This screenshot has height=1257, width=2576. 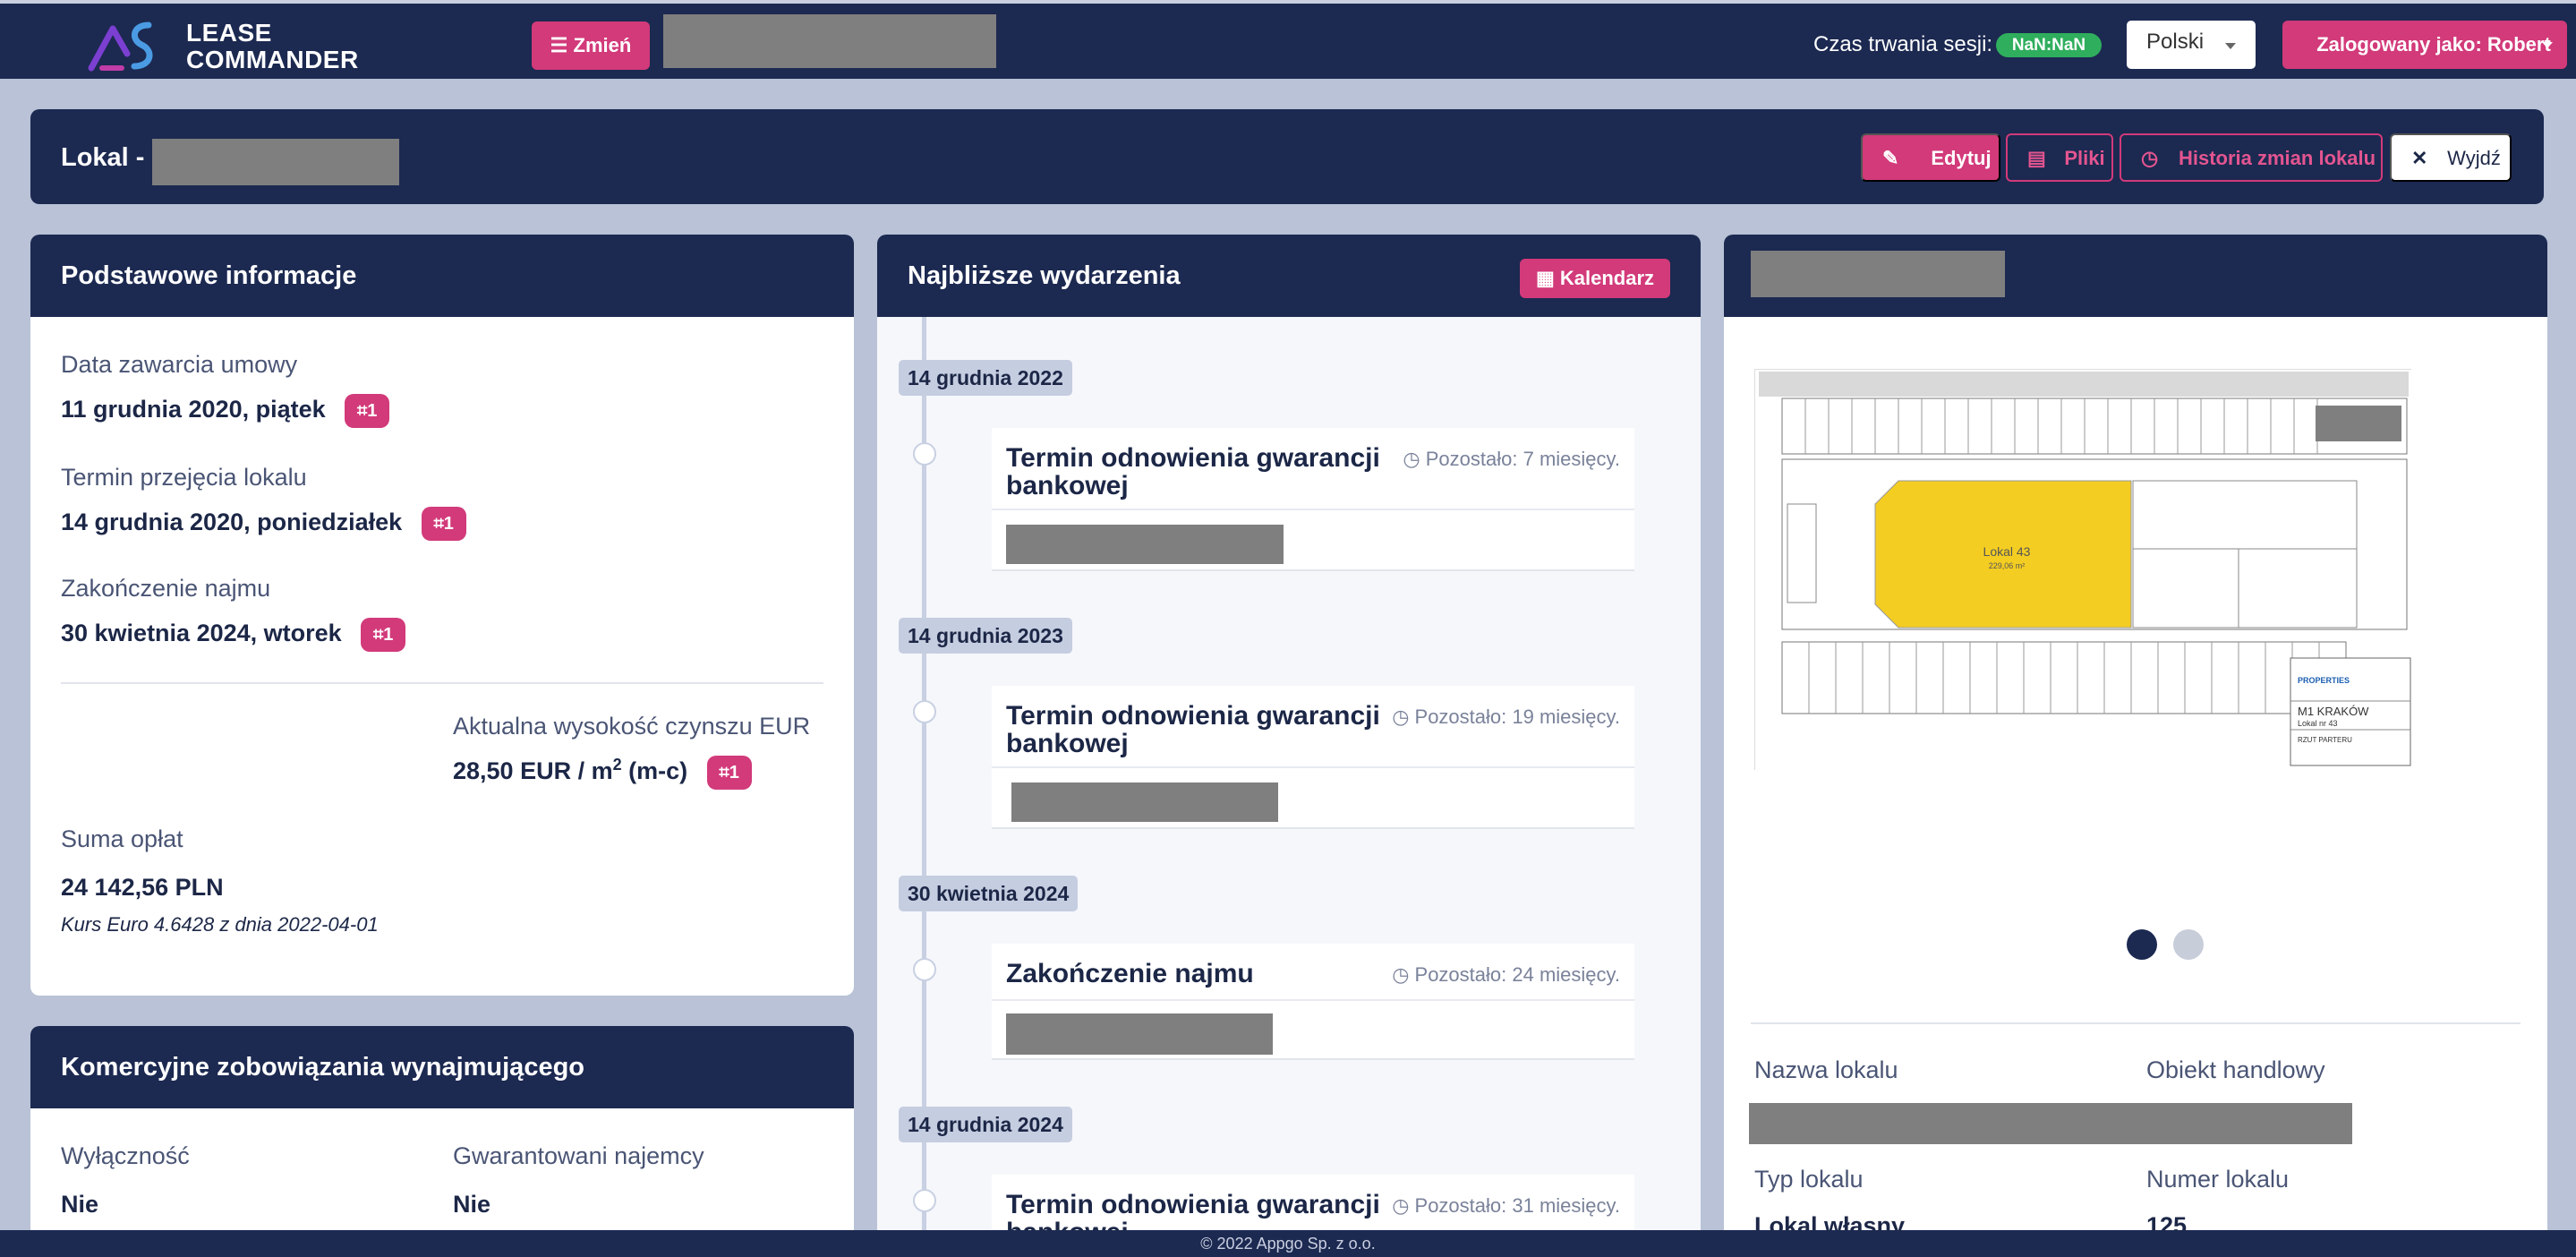 What do you see at coordinates (103, 157) in the screenshot?
I see `unit-title: Lokal -` at bounding box center [103, 157].